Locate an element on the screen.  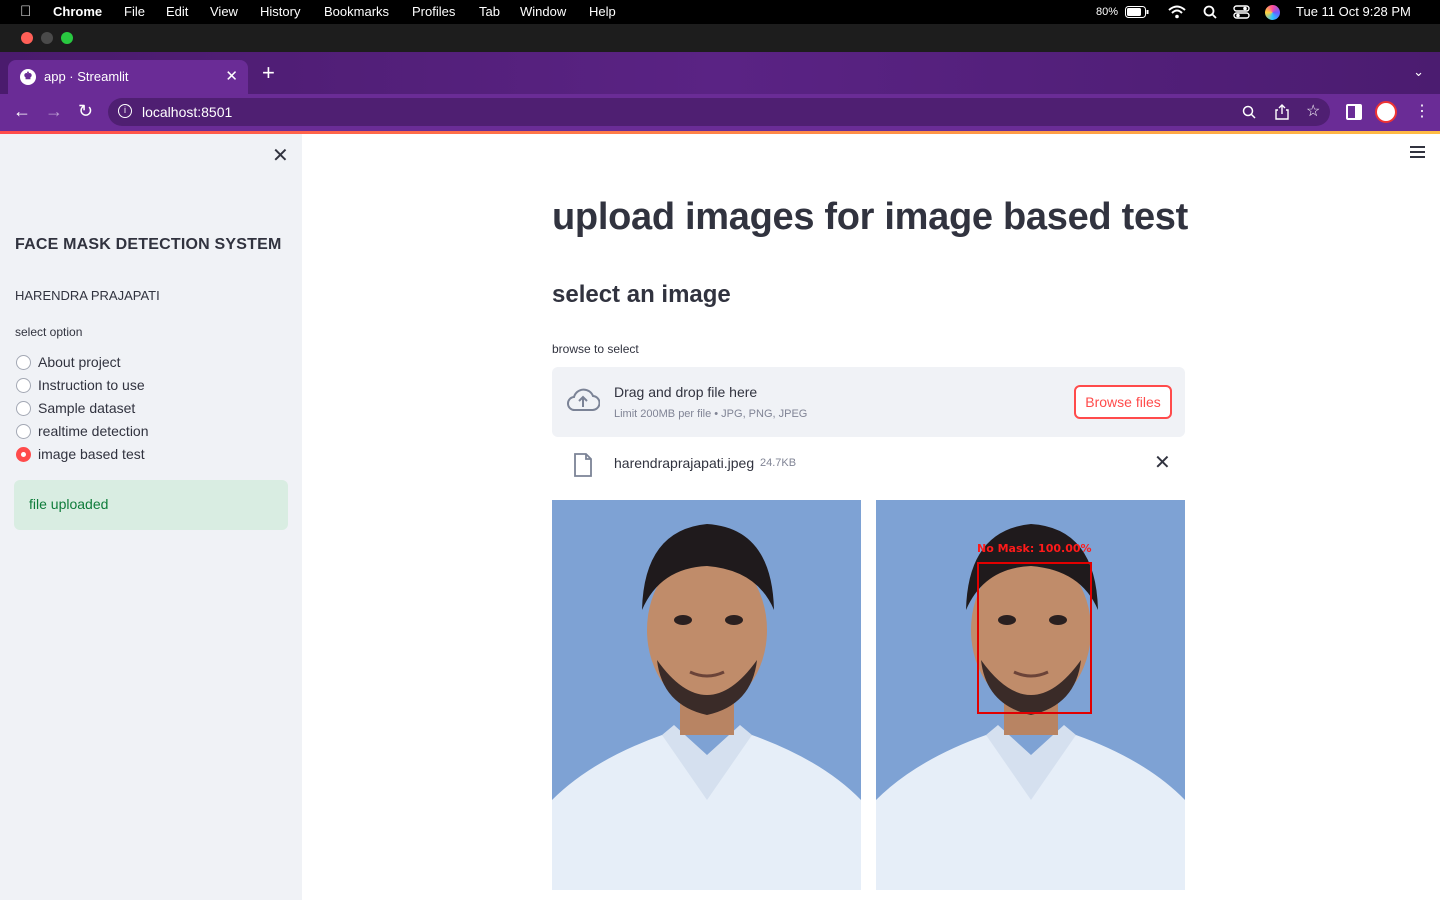
dropzone-instruction: Drag and drop file here is located at coordinates (686, 392).